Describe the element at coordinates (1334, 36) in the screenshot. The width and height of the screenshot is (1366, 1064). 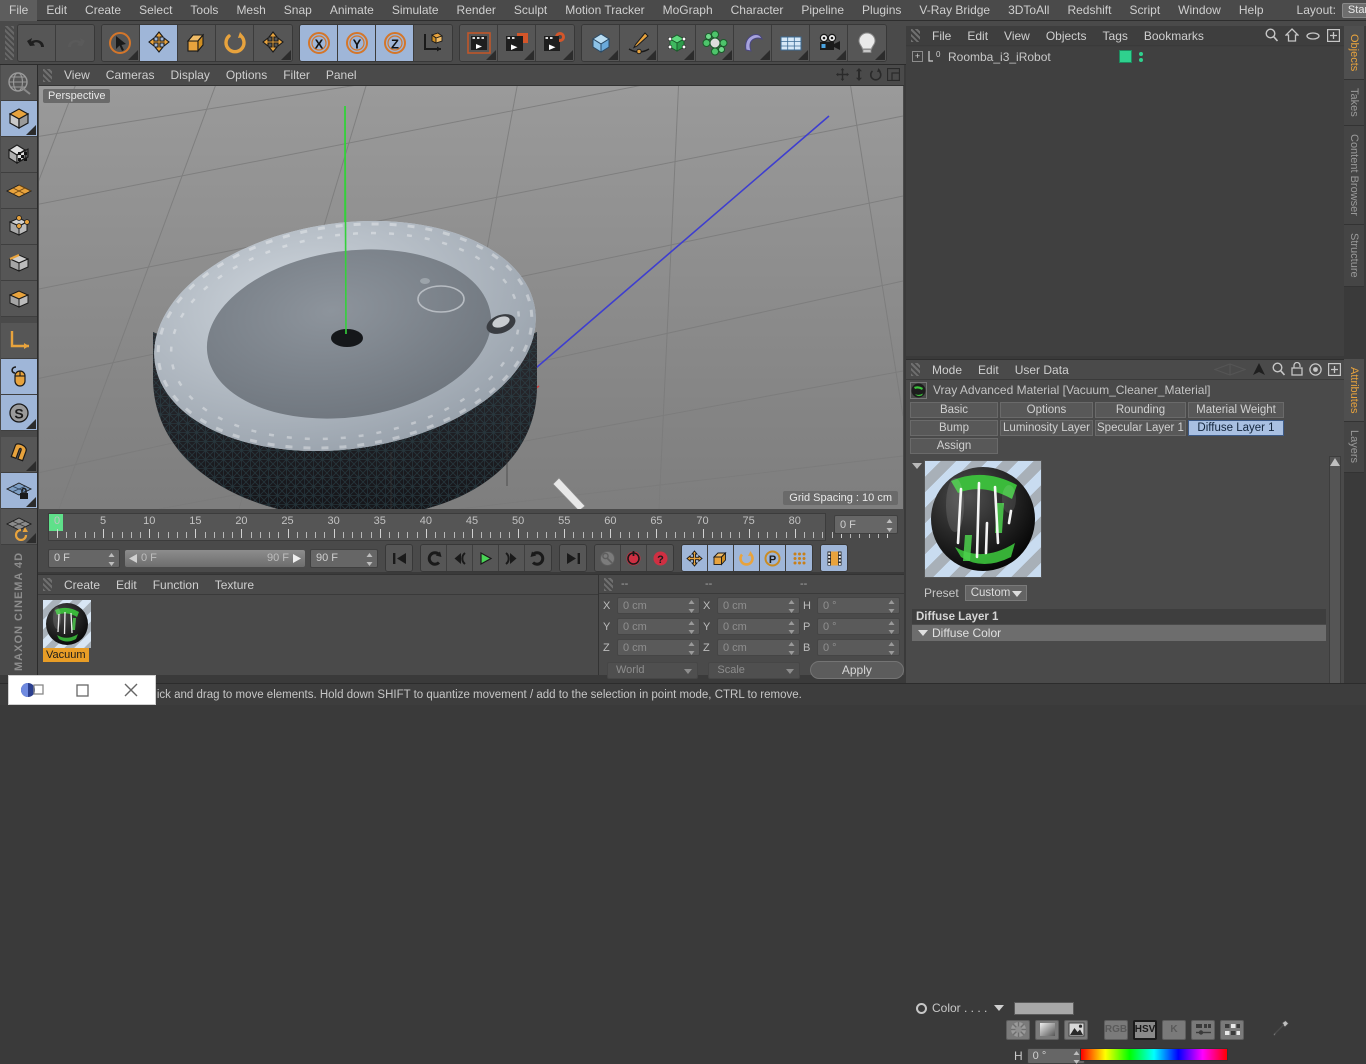
I see `add-layer-icon` at that location.